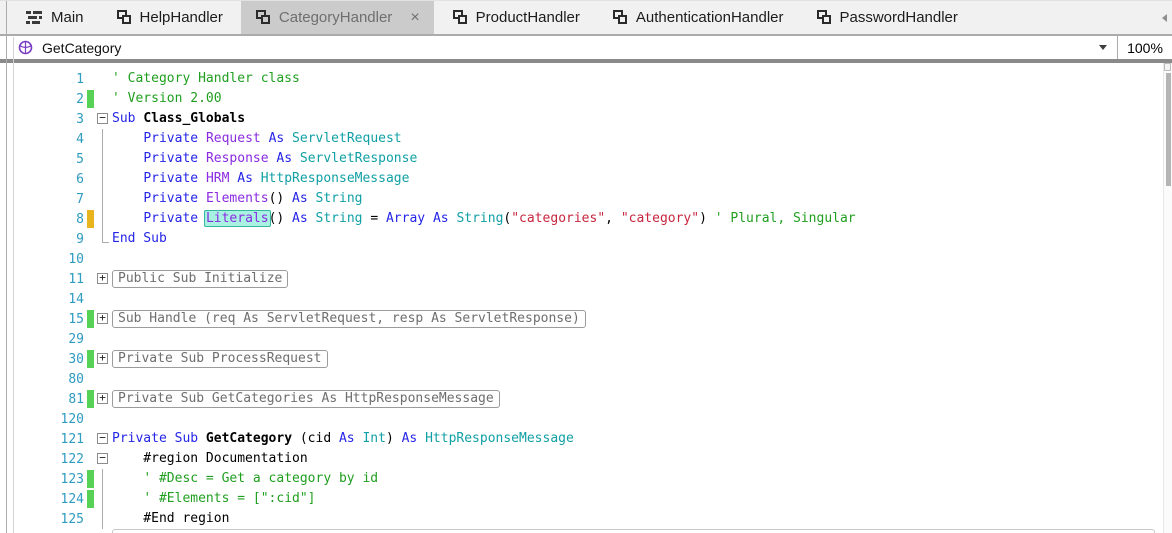  What do you see at coordinates (1103, 47) in the screenshot?
I see `chevron-down-icon` at bounding box center [1103, 47].